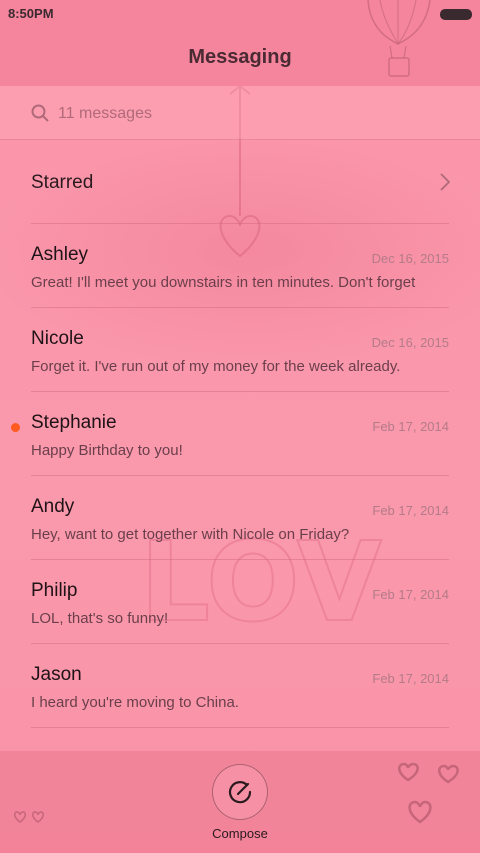  I want to click on message-sender: Jason, so click(56, 674).